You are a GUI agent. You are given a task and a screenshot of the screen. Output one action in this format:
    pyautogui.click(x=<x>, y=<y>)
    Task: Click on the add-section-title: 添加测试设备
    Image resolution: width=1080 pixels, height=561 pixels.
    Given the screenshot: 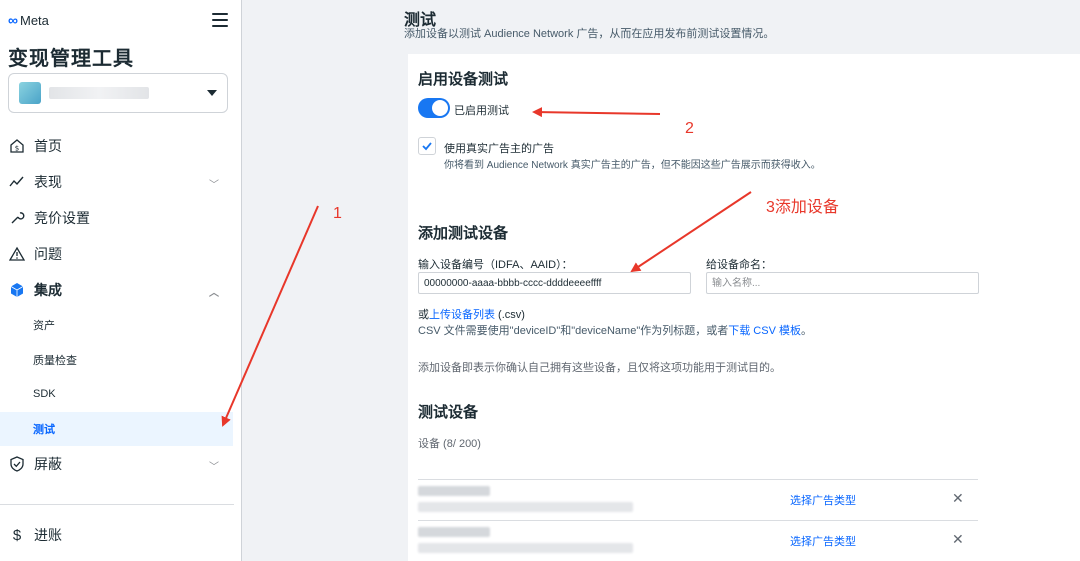 What is the action you would take?
    pyautogui.click(x=463, y=233)
    